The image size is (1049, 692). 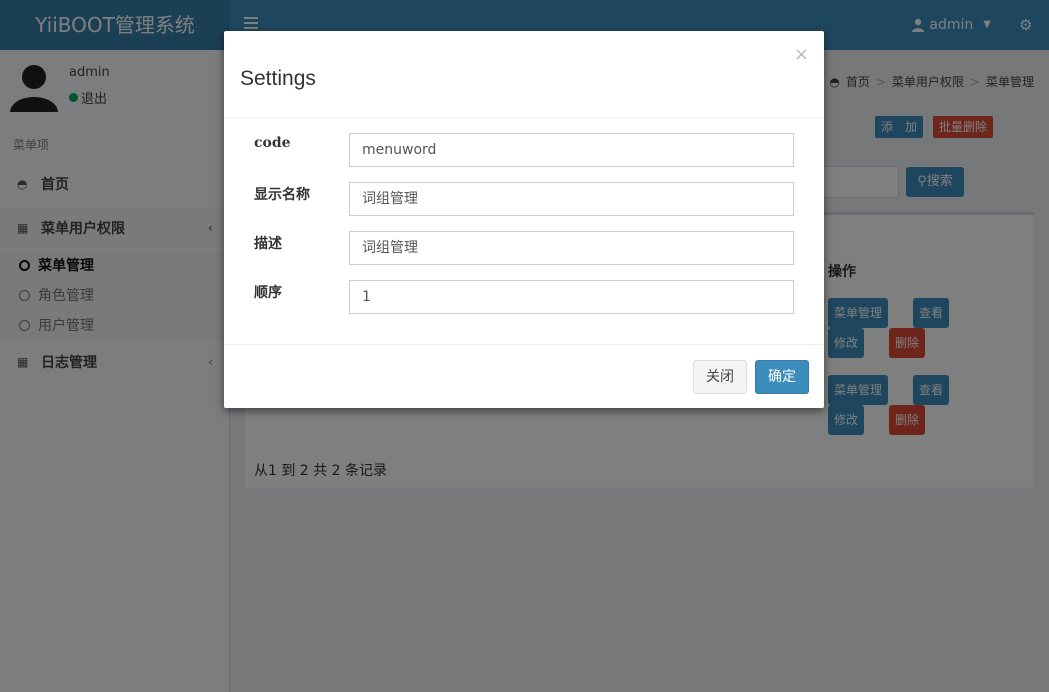 I want to click on close-button: 关闭, so click(x=720, y=377).